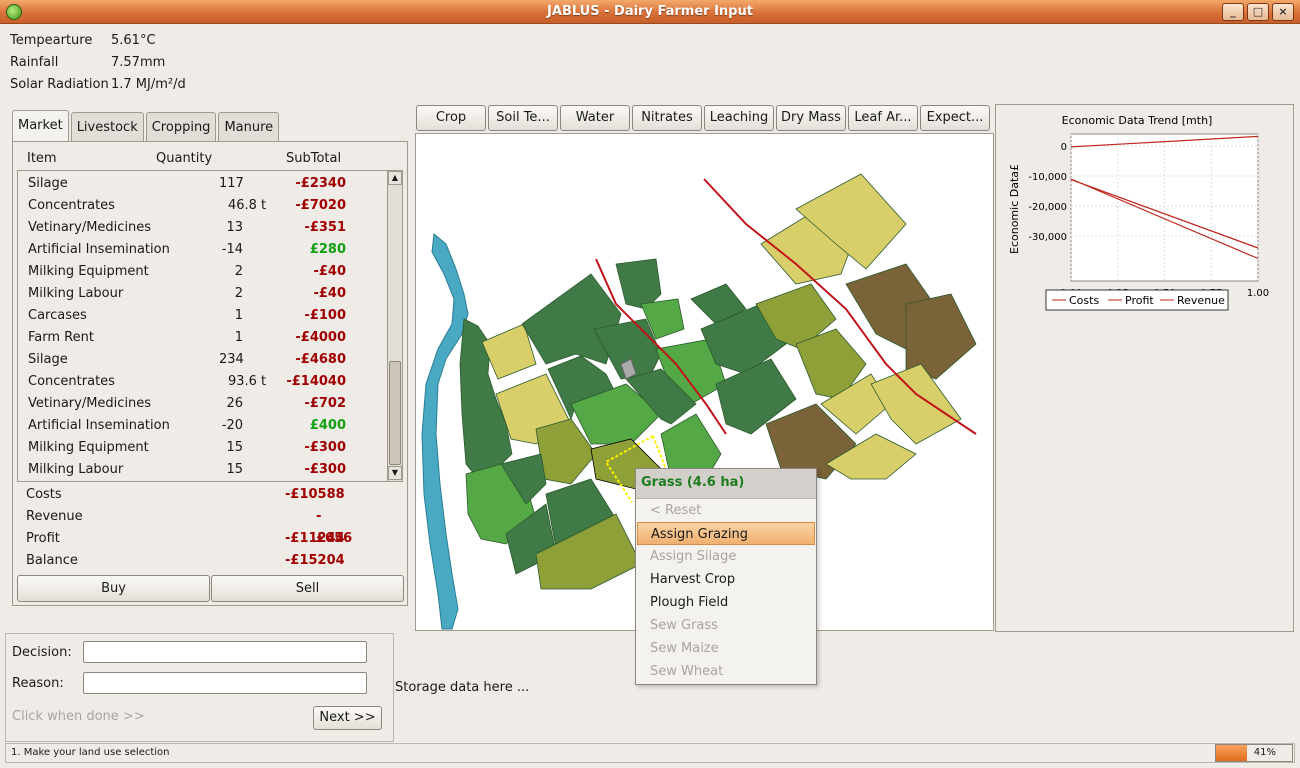 The width and height of the screenshot is (1300, 768). I want to click on market-item-name: Vetinary/Medicines, so click(90, 403).